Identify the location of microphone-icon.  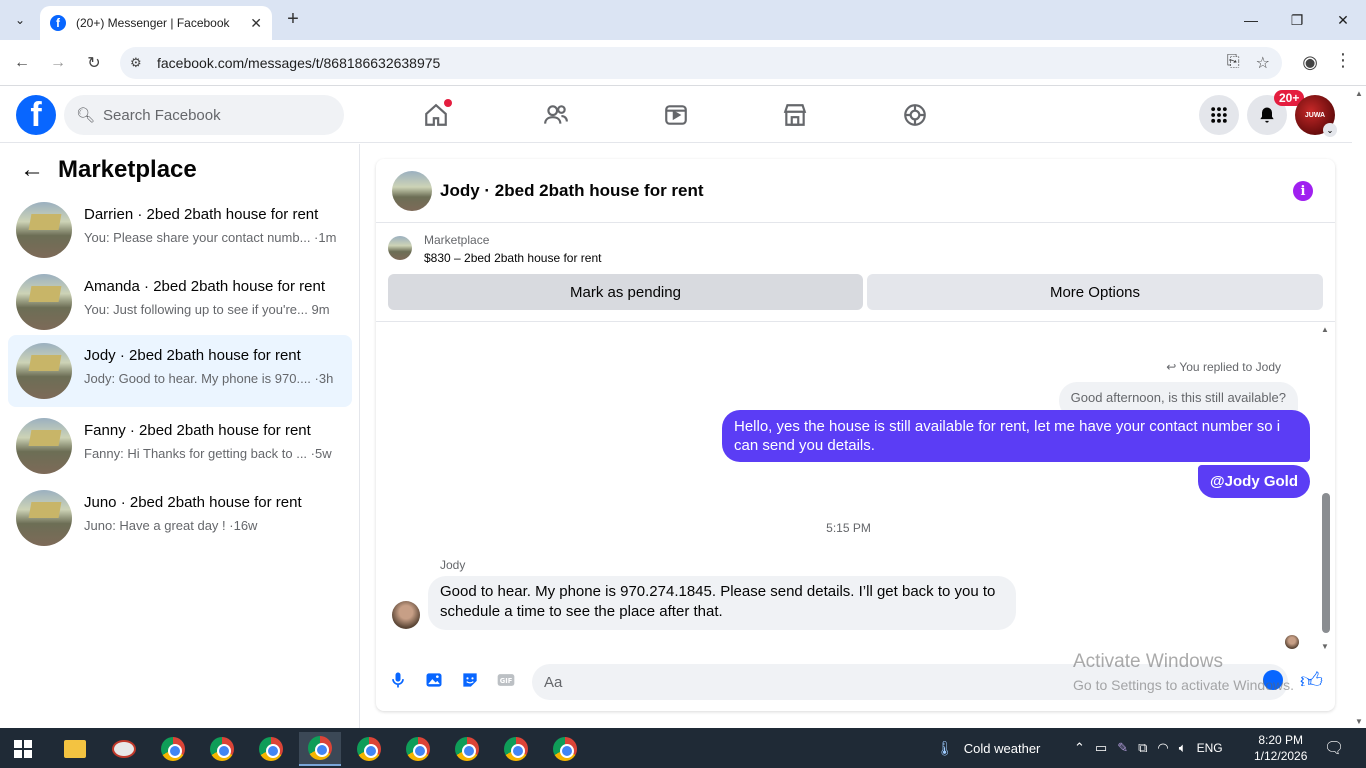
(398, 680).